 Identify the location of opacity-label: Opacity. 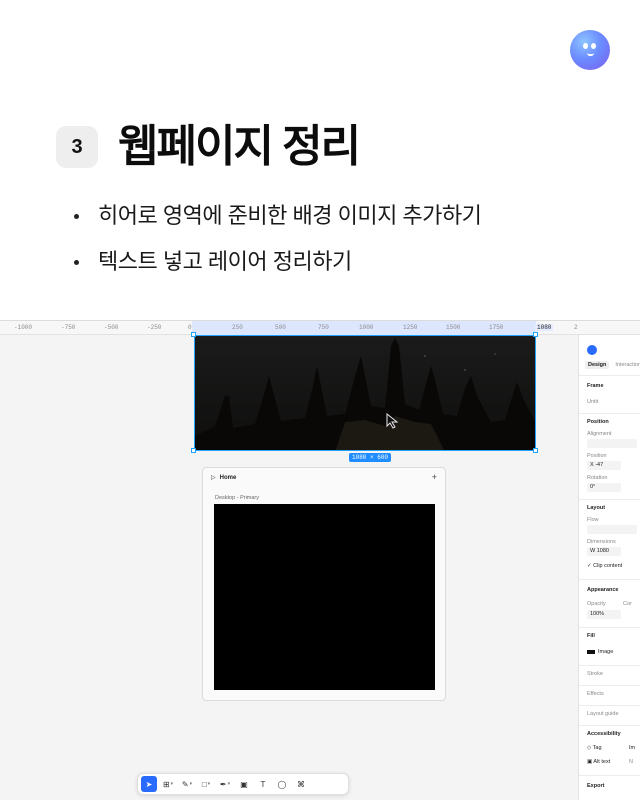
(596, 604).